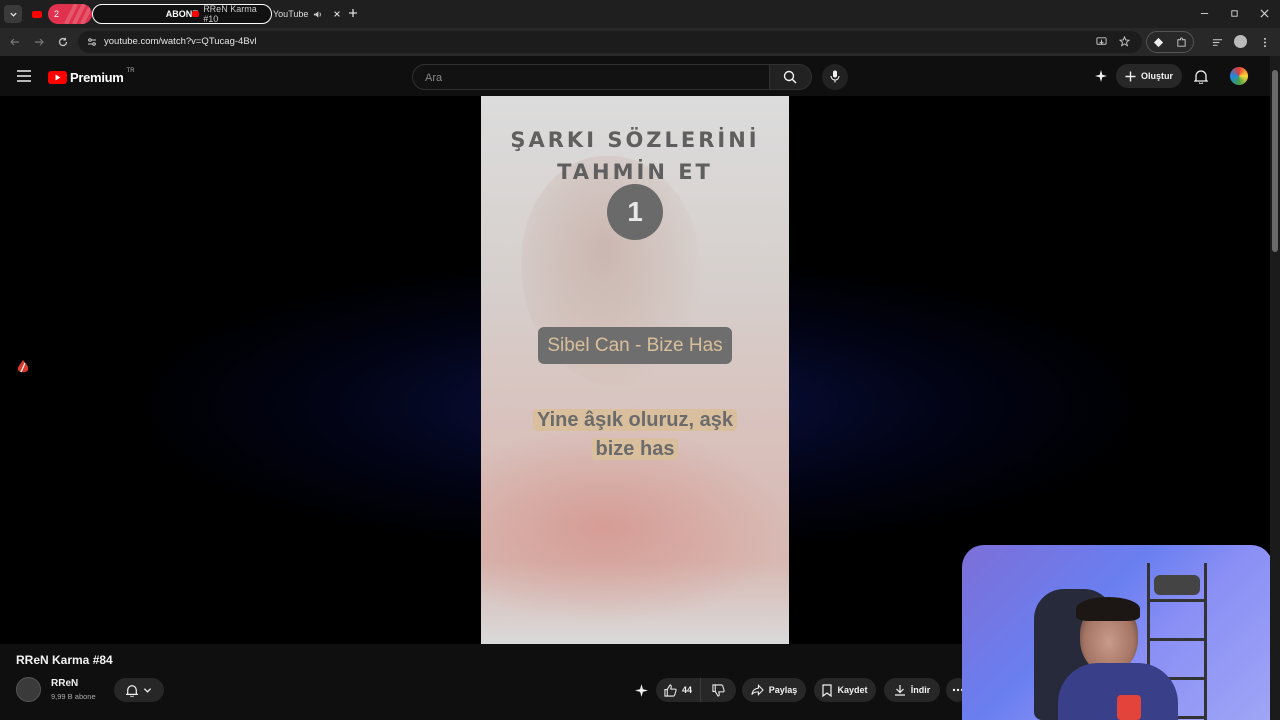 The height and width of the screenshot is (720, 1280). Describe the element at coordinates (132, 690) in the screenshot. I see `bell-icon` at that location.